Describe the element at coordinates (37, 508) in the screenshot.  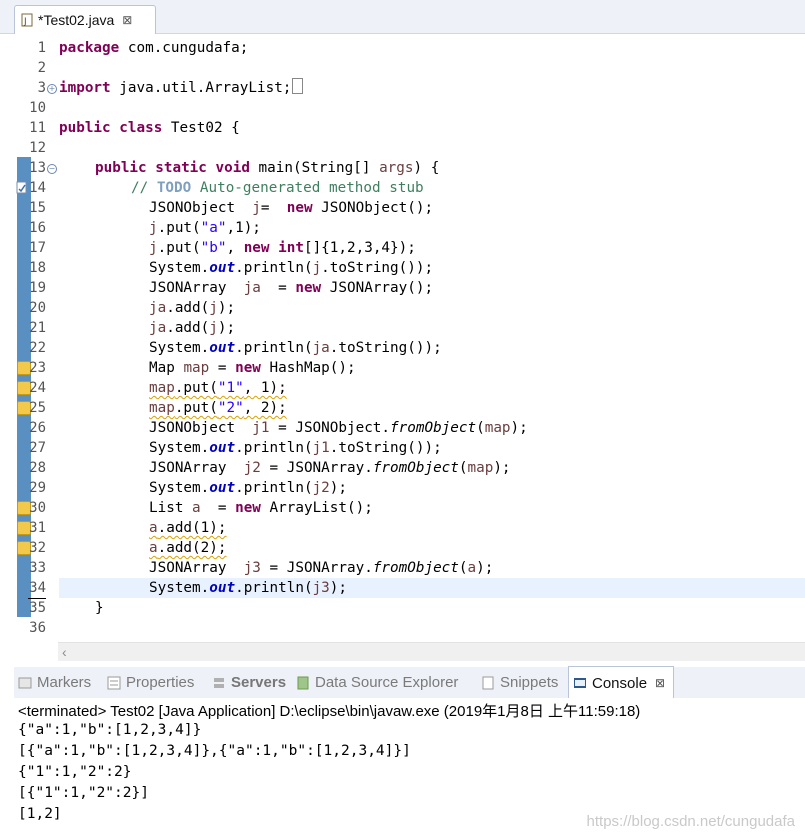
I see `line-number: 30` at that location.